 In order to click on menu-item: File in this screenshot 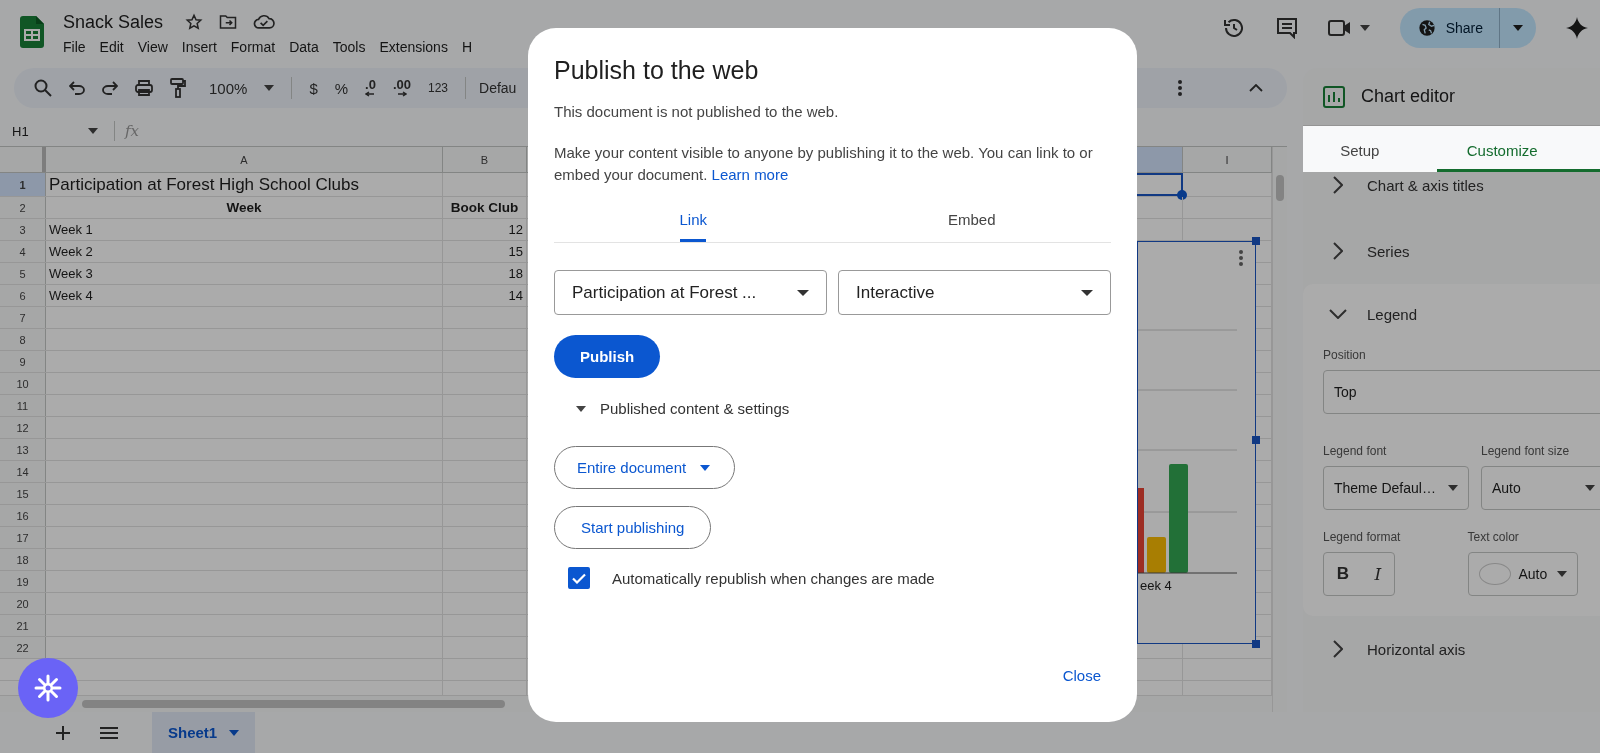, I will do `click(78, 47)`.